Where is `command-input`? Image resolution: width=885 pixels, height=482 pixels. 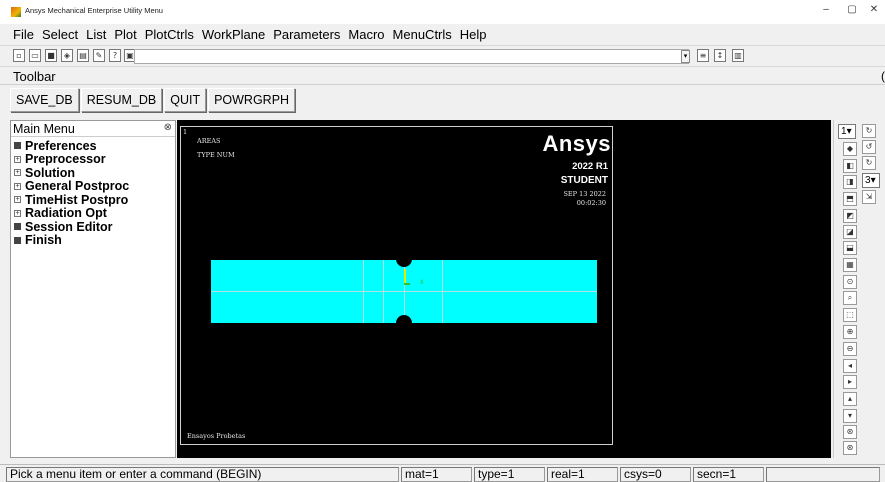 command-input is located at coordinates (411, 56).